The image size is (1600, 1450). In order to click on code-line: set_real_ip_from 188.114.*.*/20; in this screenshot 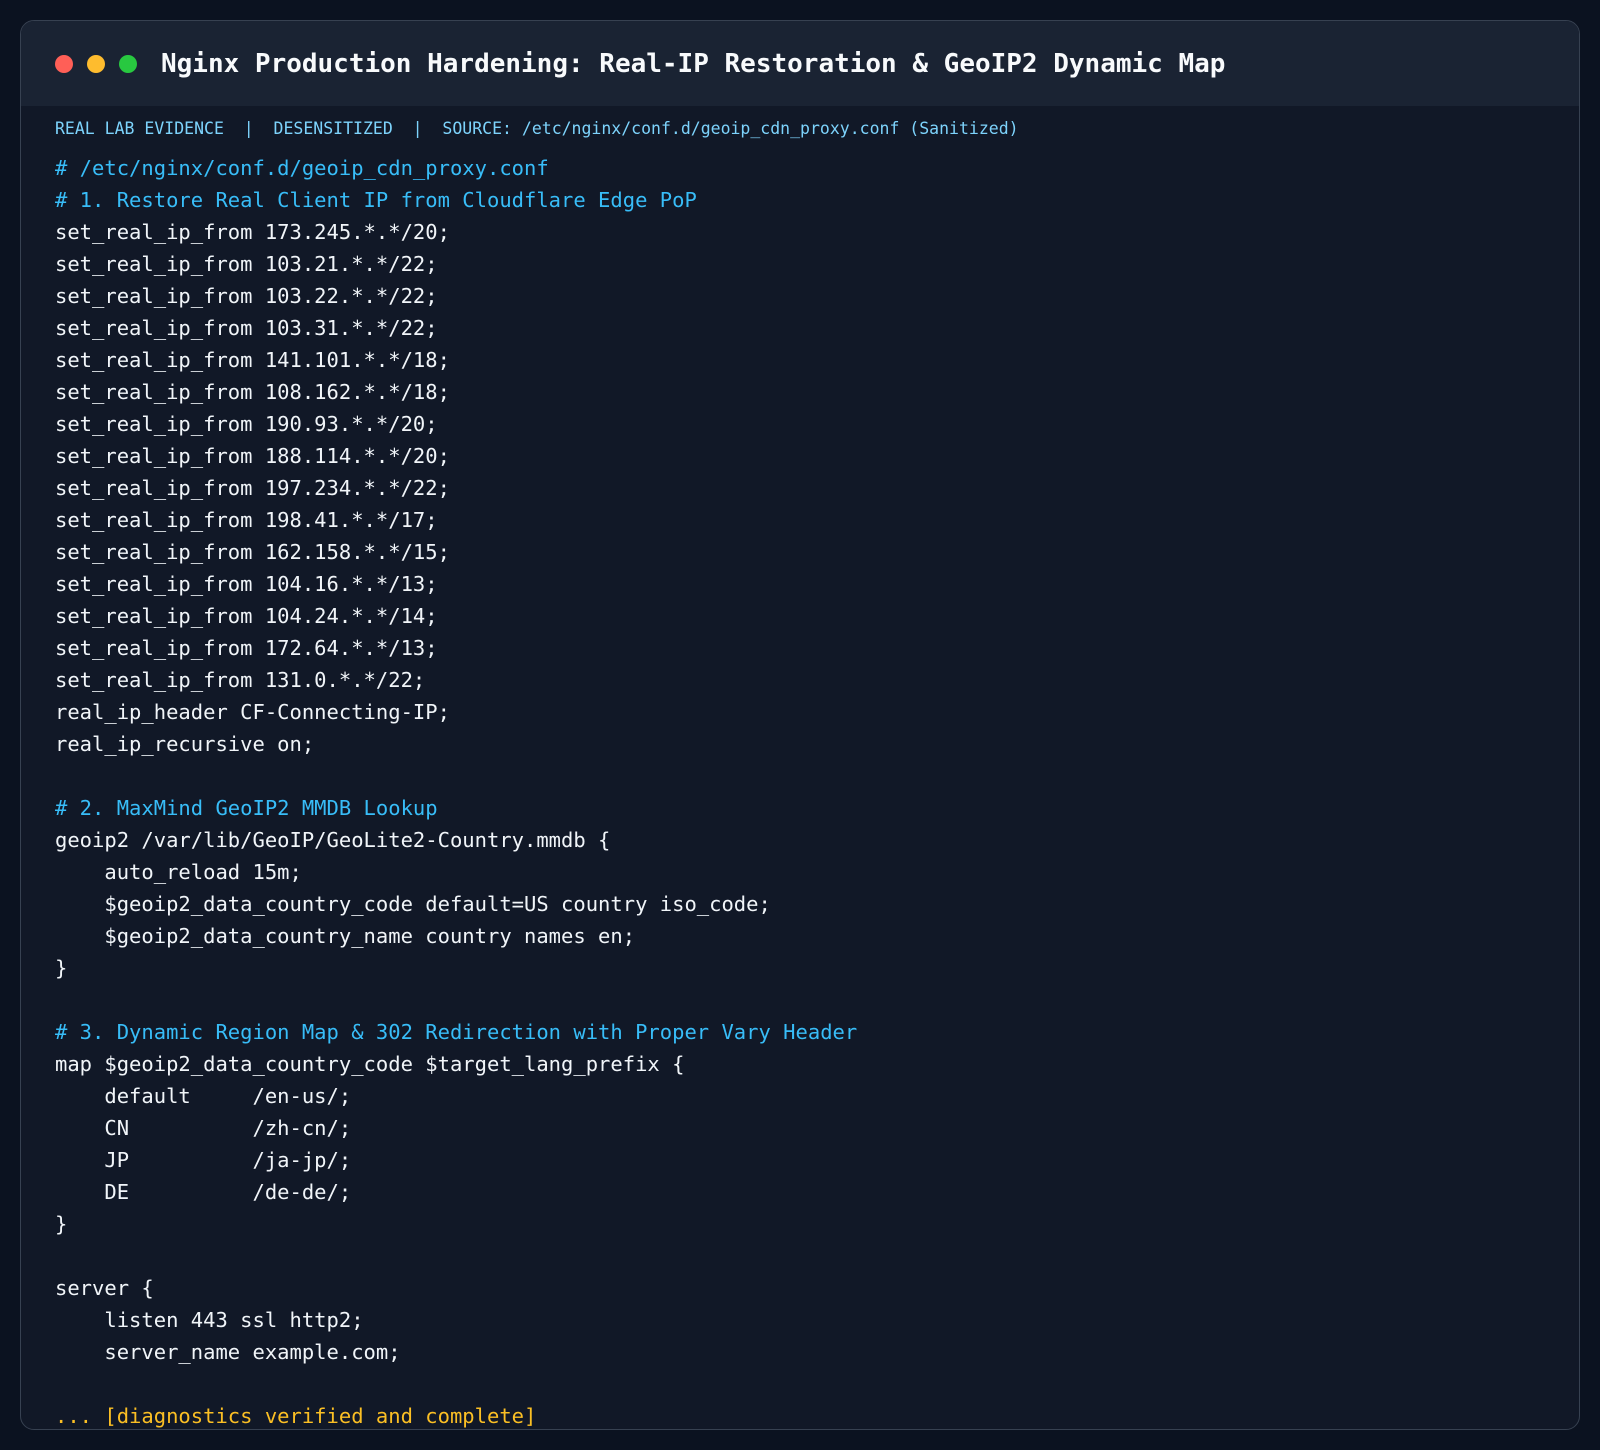, I will do `click(252, 456)`.